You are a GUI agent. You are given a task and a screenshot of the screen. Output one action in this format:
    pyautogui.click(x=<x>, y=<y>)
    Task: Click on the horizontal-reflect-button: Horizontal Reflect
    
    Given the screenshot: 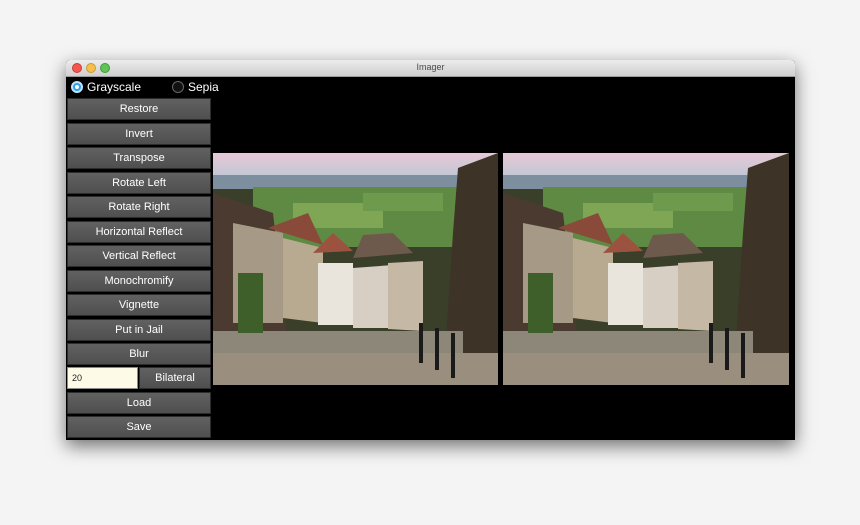 What is the action you would take?
    pyautogui.click(x=139, y=232)
    